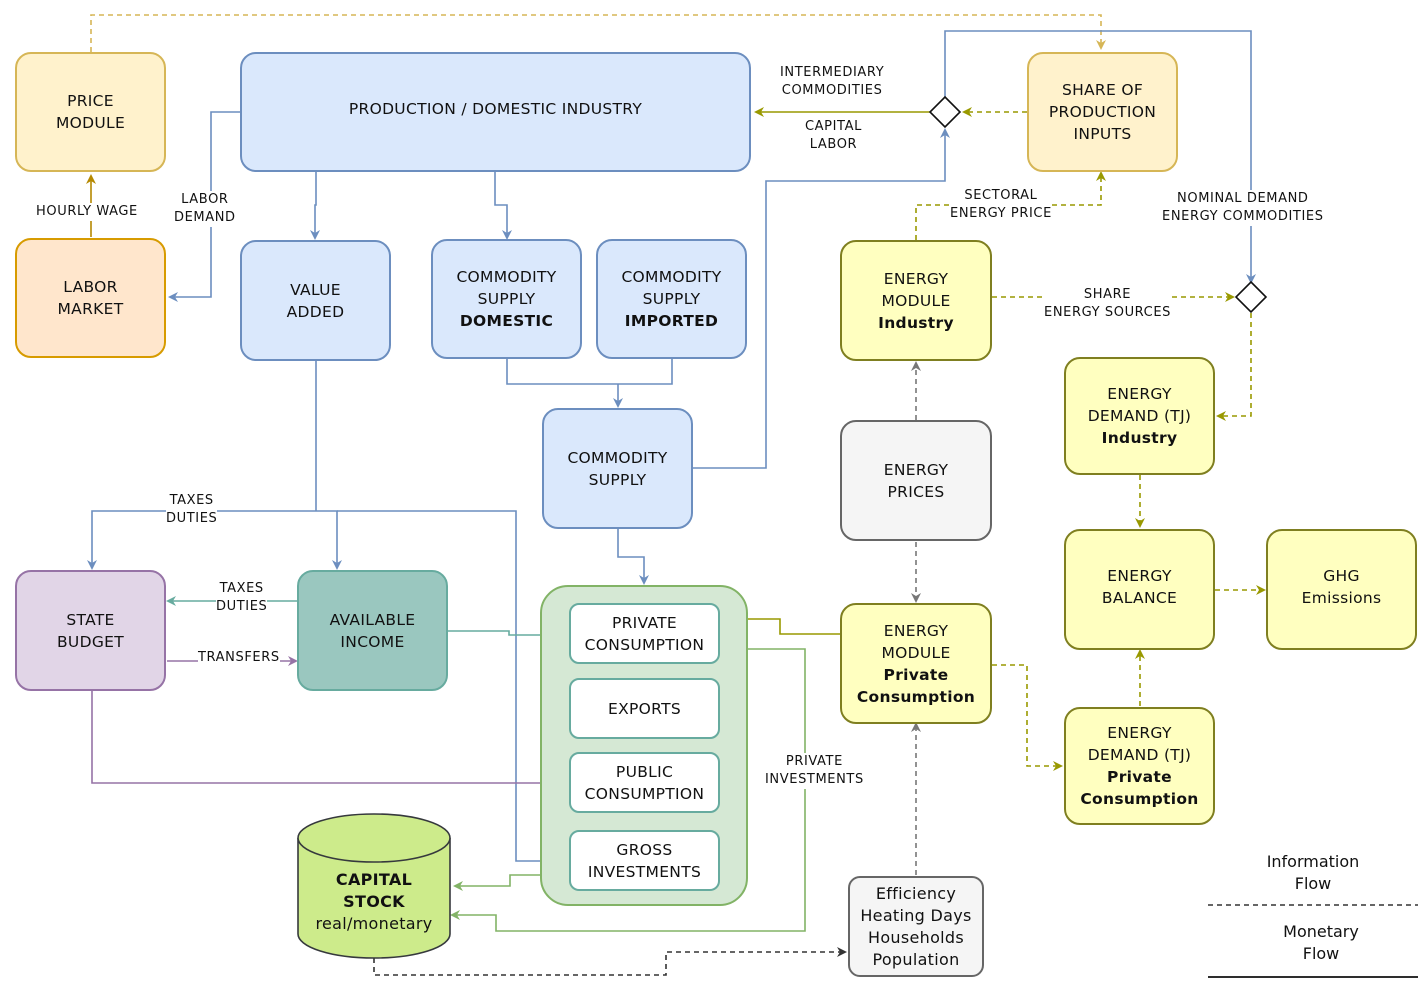 The image size is (1427, 992). I want to click on ghg-emissions-node: GHG Emissions, so click(1341, 589).